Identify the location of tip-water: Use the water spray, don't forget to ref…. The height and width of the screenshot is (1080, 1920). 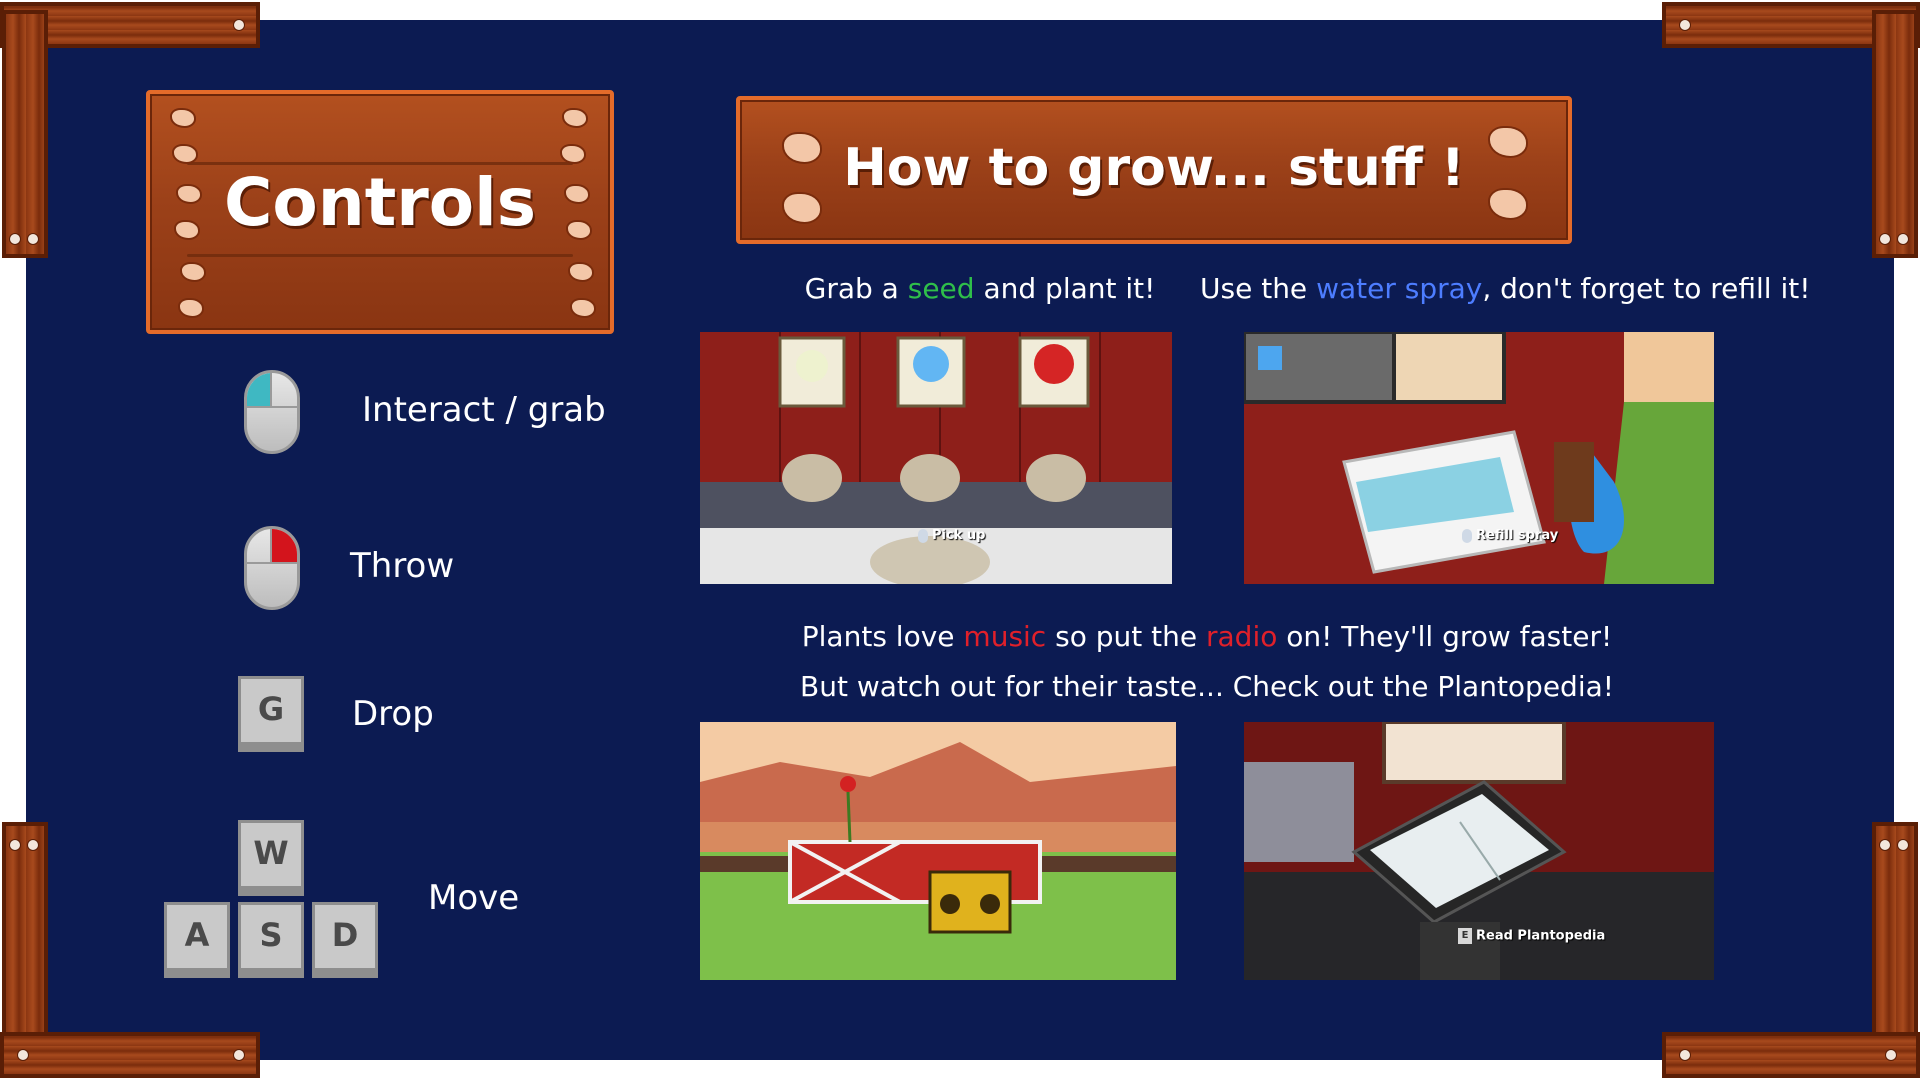
(1505, 288).